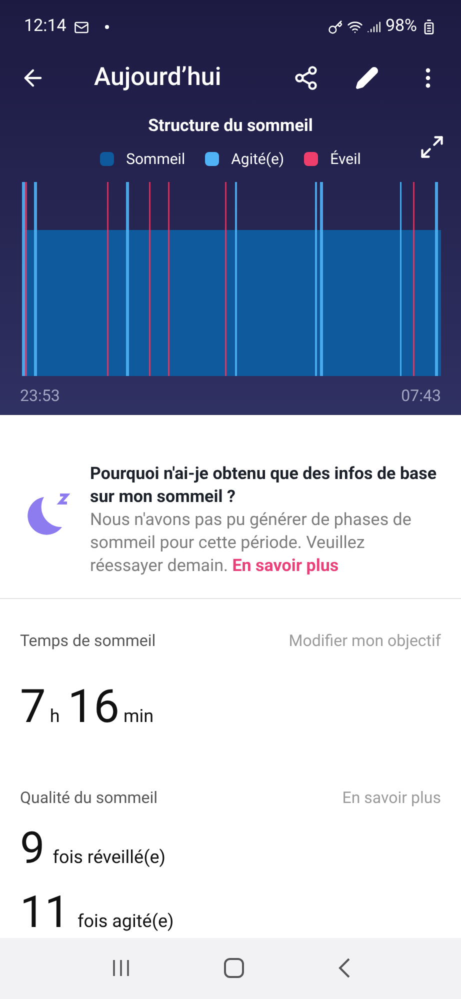  I want to click on section-label: Qualité du sommeil, so click(89, 797).